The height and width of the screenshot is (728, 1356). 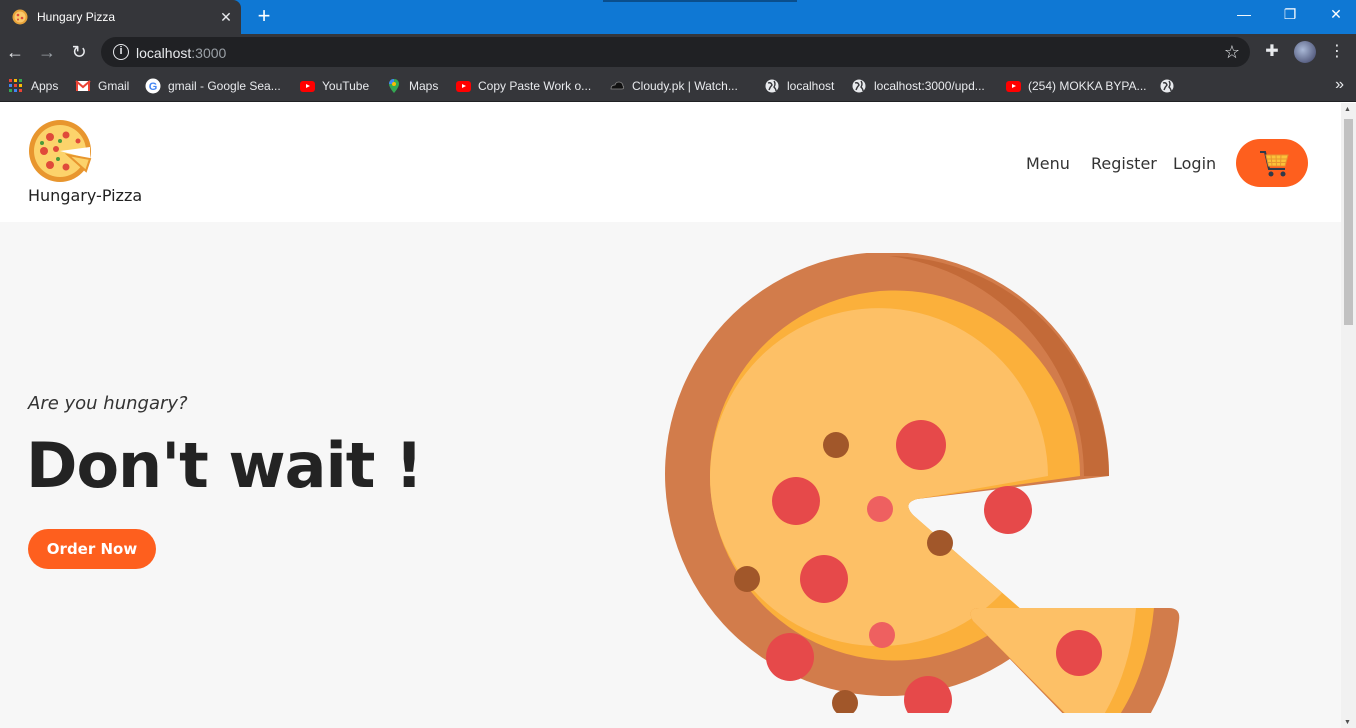 What do you see at coordinates (1272, 52) in the screenshot?
I see `extensions-icon: ✚` at bounding box center [1272, 52].